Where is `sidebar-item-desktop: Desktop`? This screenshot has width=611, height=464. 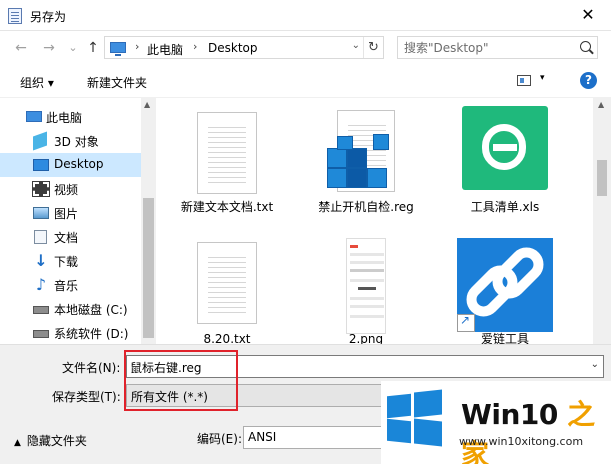
sidebar-item-desktop: Desktop is located at coordinates (70, 165).